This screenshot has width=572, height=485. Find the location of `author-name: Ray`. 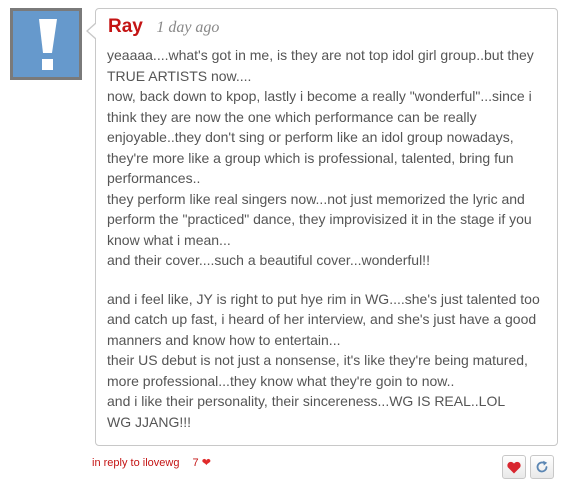

author-name: Ray is located at coordinates (125, 26).